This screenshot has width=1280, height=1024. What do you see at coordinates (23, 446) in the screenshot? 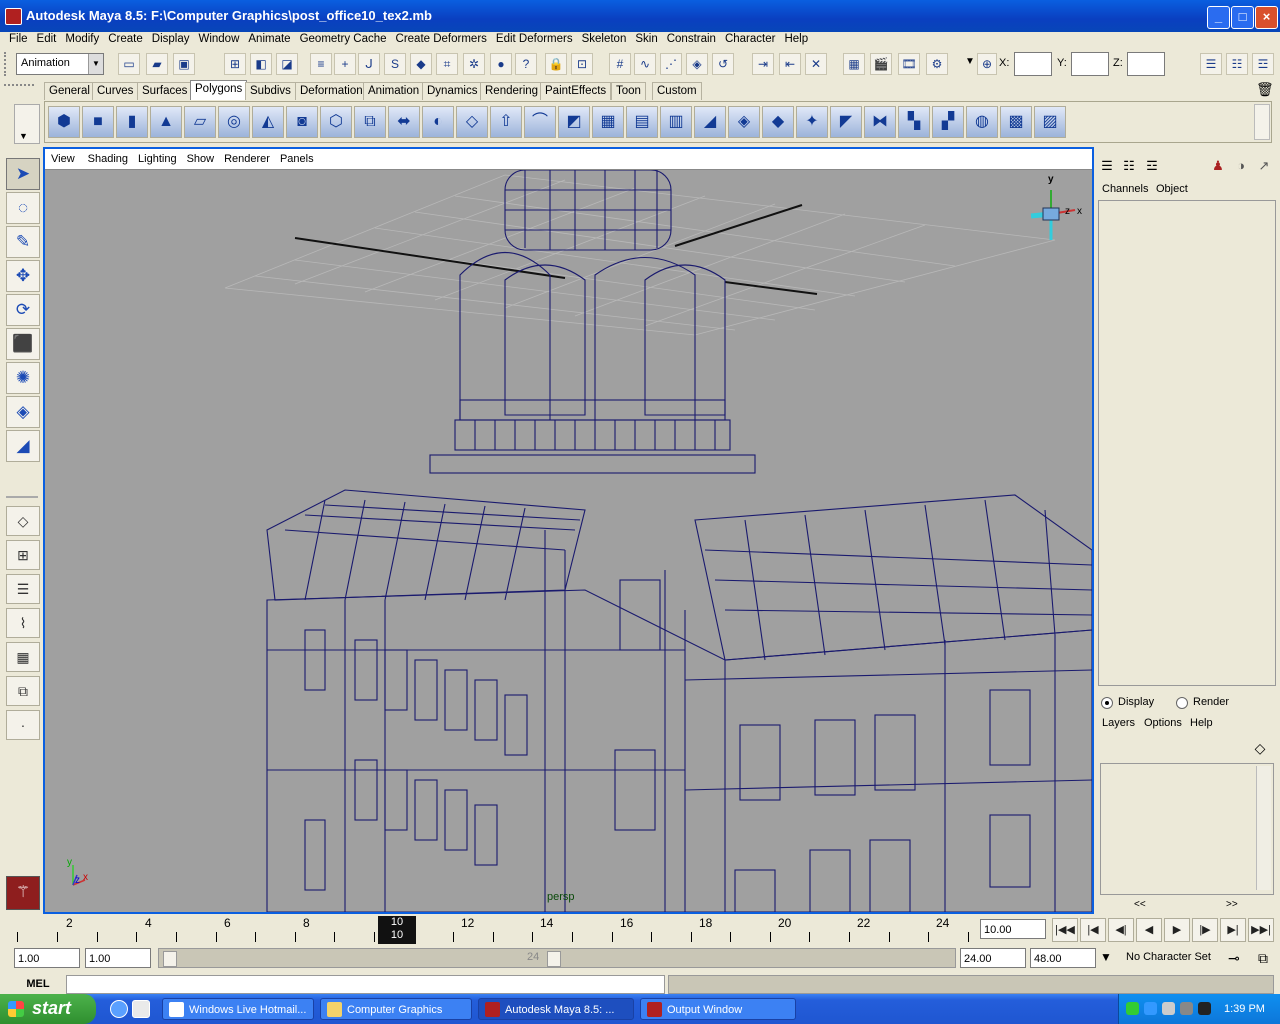
I see `show-manipulator-icon: ◢` at bounding box center [23, 446].